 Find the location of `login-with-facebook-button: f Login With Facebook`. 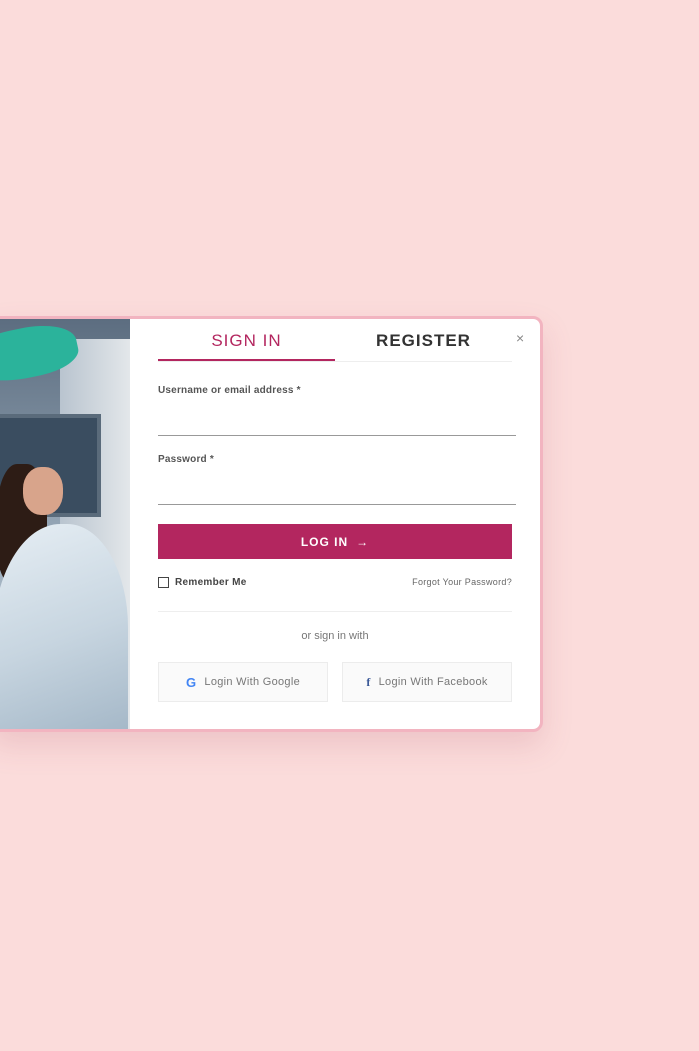

login-with-facebook-button: f Login With Facebook is located at coordinates (427, 682).